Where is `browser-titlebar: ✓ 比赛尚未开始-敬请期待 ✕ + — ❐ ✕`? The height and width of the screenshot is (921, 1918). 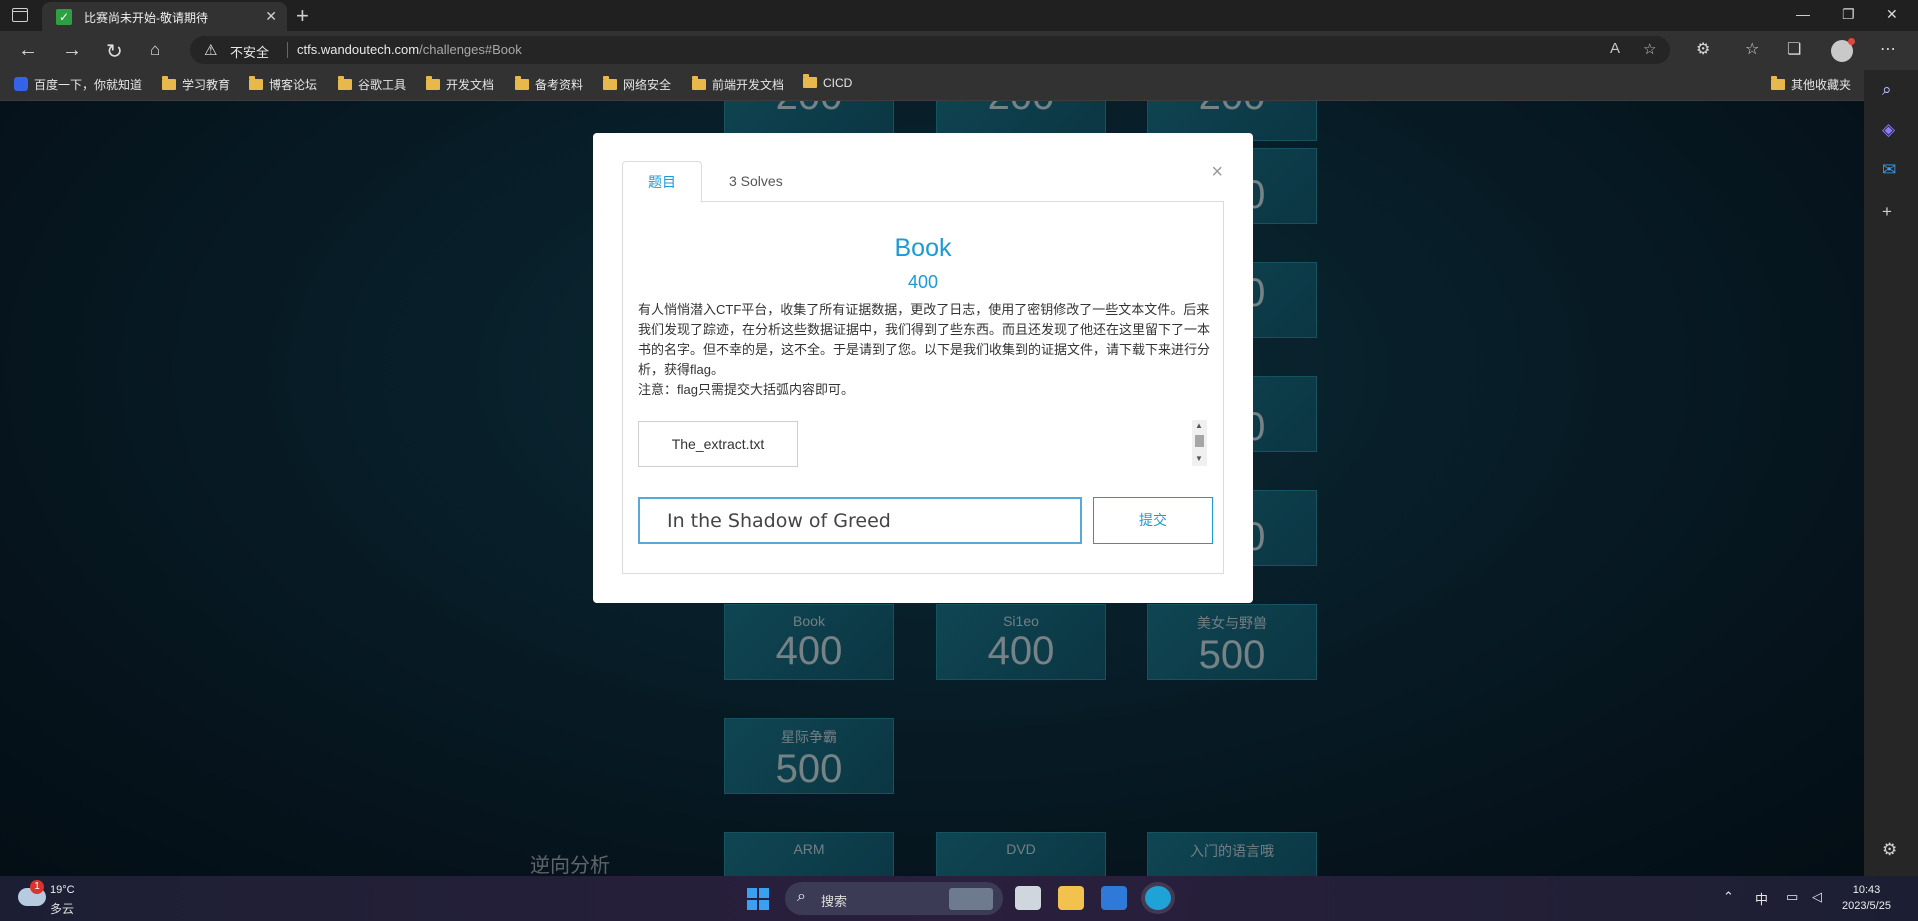 browser-titlebar: ✓ 比赛尚未开始-敬请期待 ✕ + — ❐ ✕ is located at coordinates (959, 15).